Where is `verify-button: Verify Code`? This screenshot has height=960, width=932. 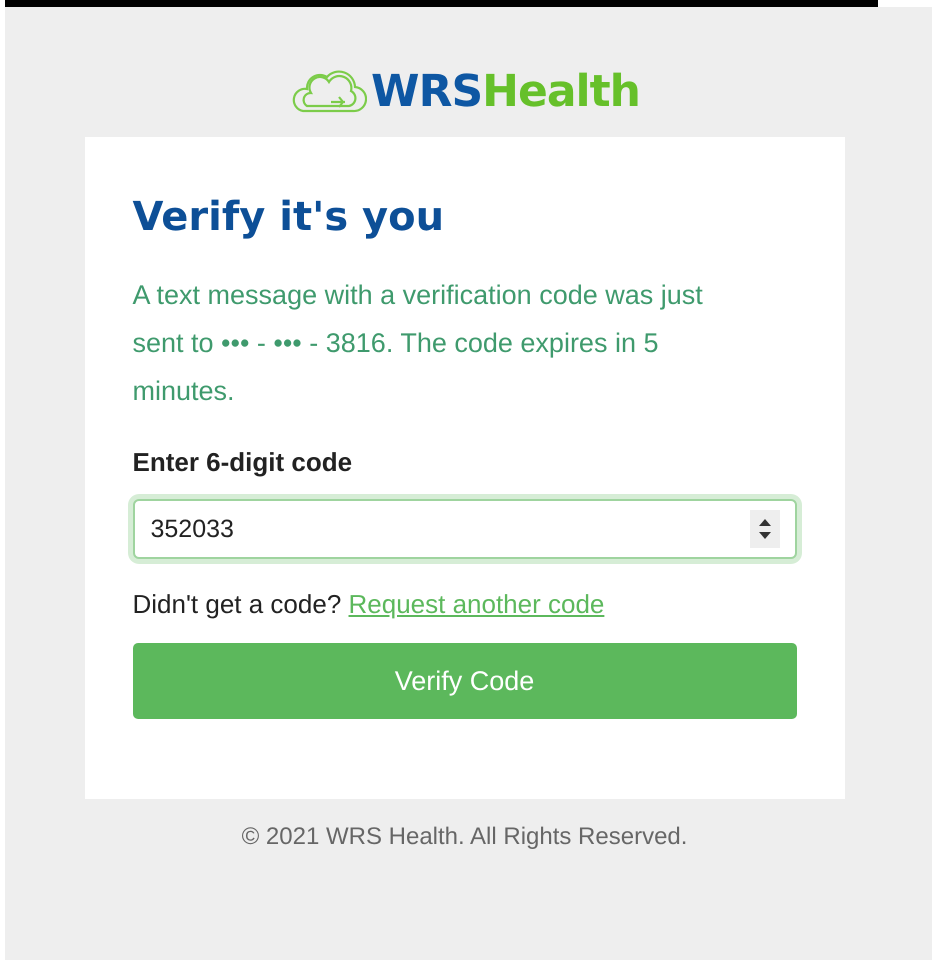 verify-button: Verify Code is located at coordinates (464, 681).